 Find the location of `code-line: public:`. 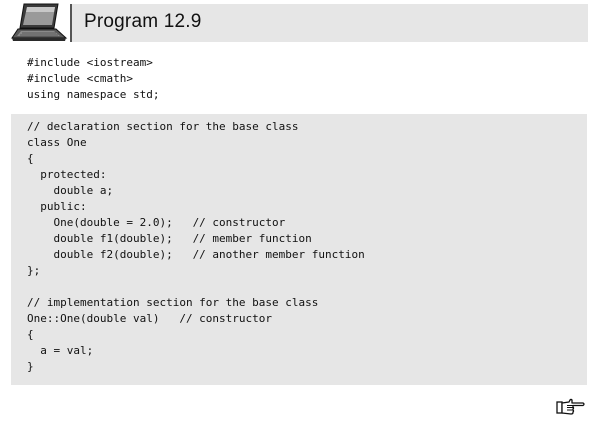

code-line: public: is located at coordinates (57, 206).